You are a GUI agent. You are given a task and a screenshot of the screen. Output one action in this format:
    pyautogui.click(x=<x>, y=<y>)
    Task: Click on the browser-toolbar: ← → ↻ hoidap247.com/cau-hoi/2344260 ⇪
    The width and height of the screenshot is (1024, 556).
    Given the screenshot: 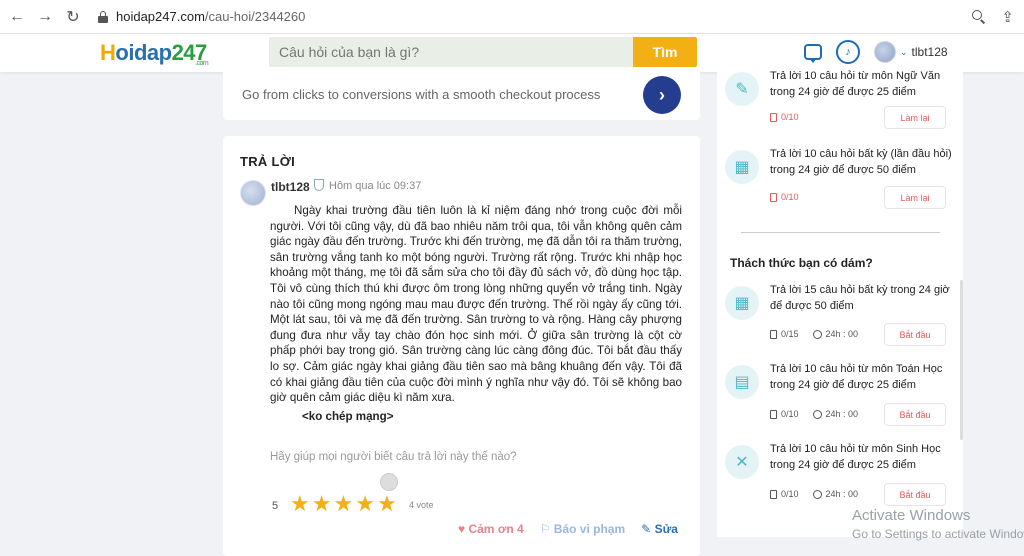 What is the action you would take?
    pyautogui.click(x=512, y=17)
    